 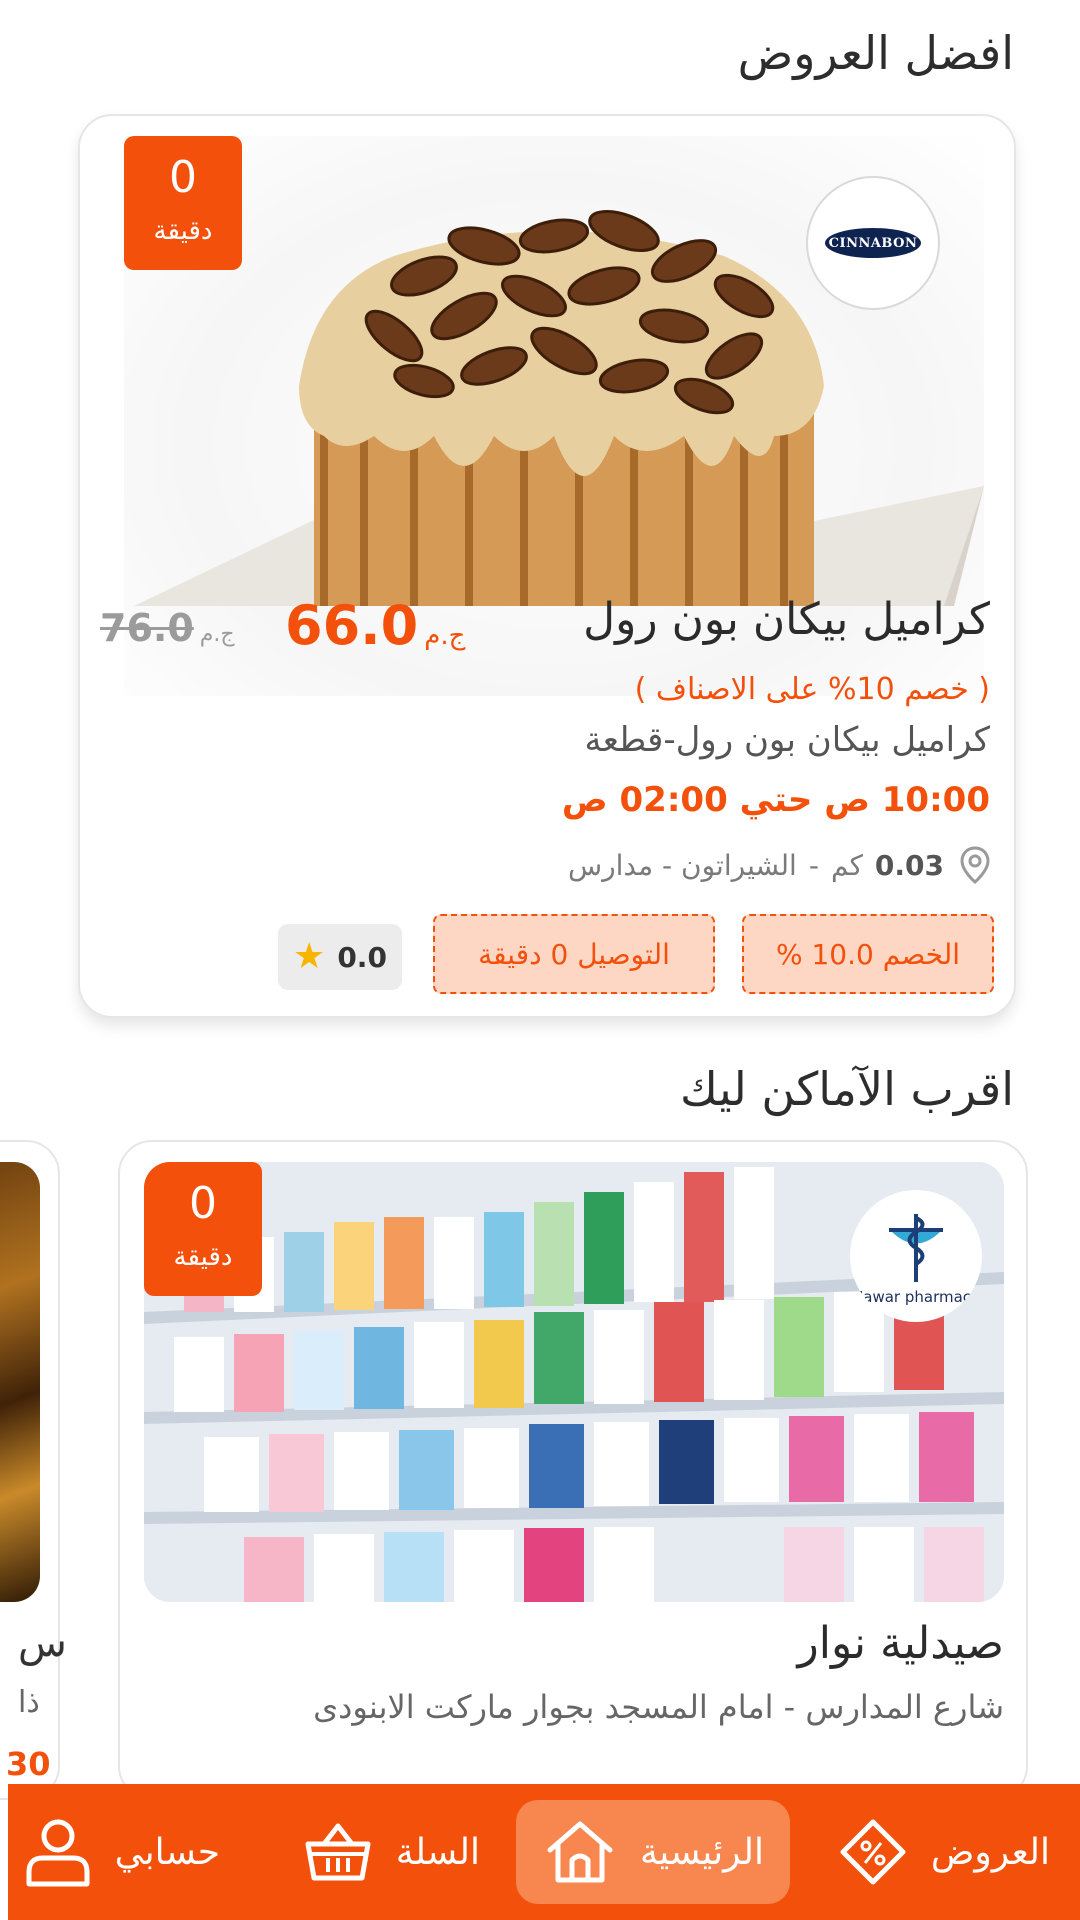 I want to click on price-new-currency: ج.م, so click(x=445, y=636).